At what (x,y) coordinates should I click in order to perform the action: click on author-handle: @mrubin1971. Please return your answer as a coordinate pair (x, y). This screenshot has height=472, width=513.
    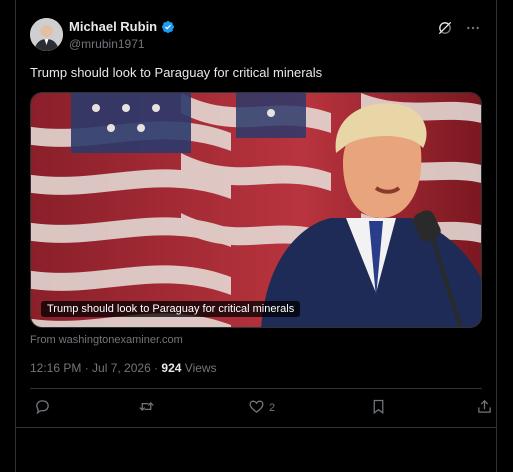
    Looking at the image, I should click on (107, 44).